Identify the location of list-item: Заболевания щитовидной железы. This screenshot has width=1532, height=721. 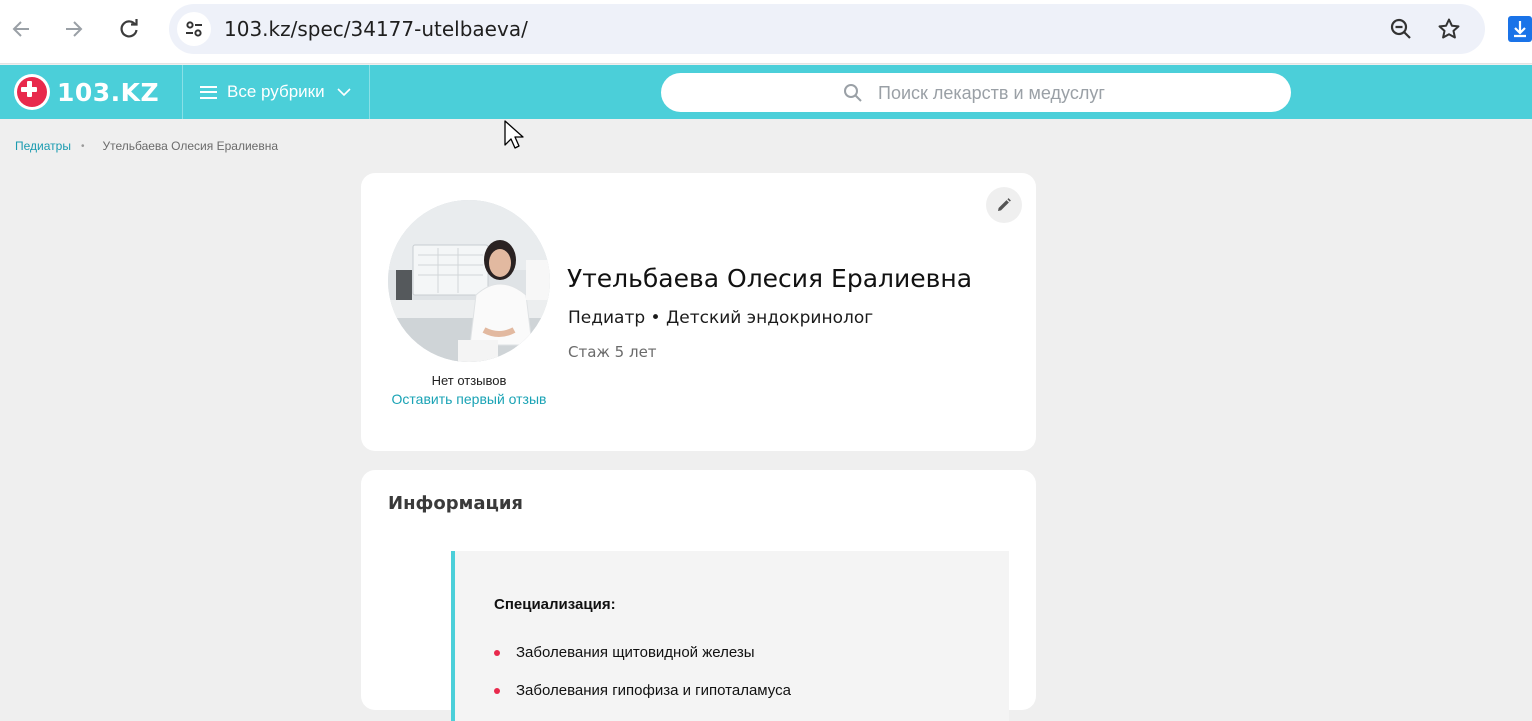
(642, 652).